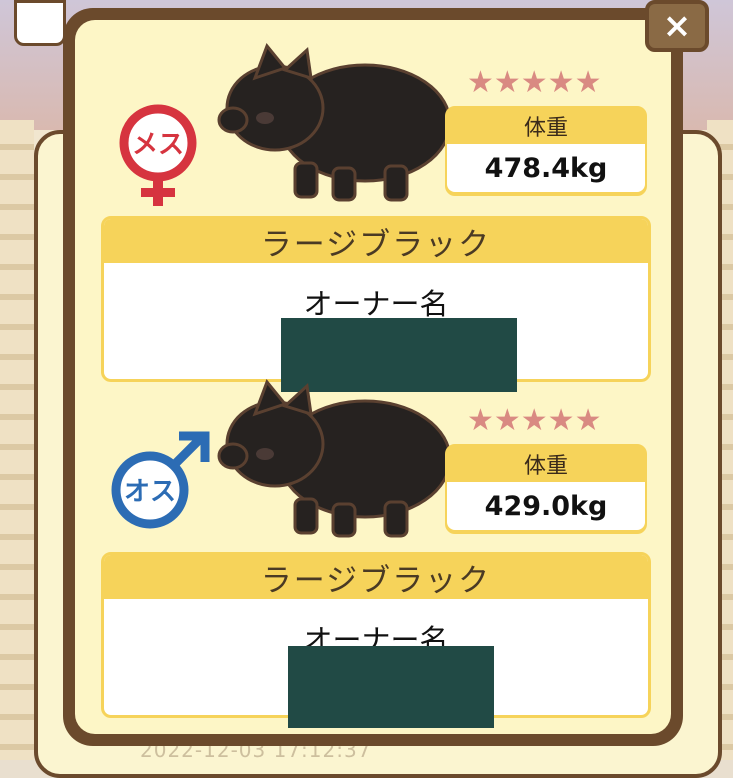  I want to click on pig-image-female, so click(337, 125).